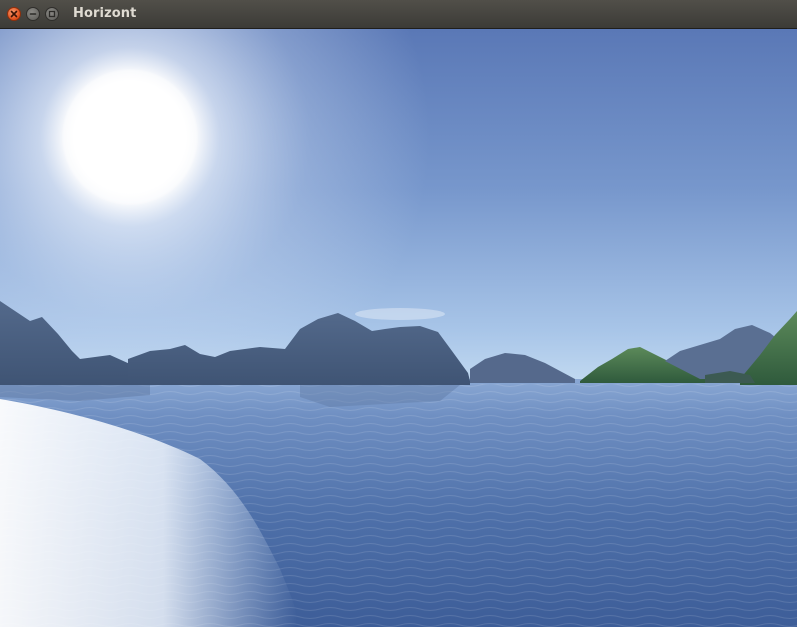 The width and height of the screenshot is (797, 627). Describe the element at coordinates (105, 13) in the screenshot. I see `window-title: Horizont` at that location.